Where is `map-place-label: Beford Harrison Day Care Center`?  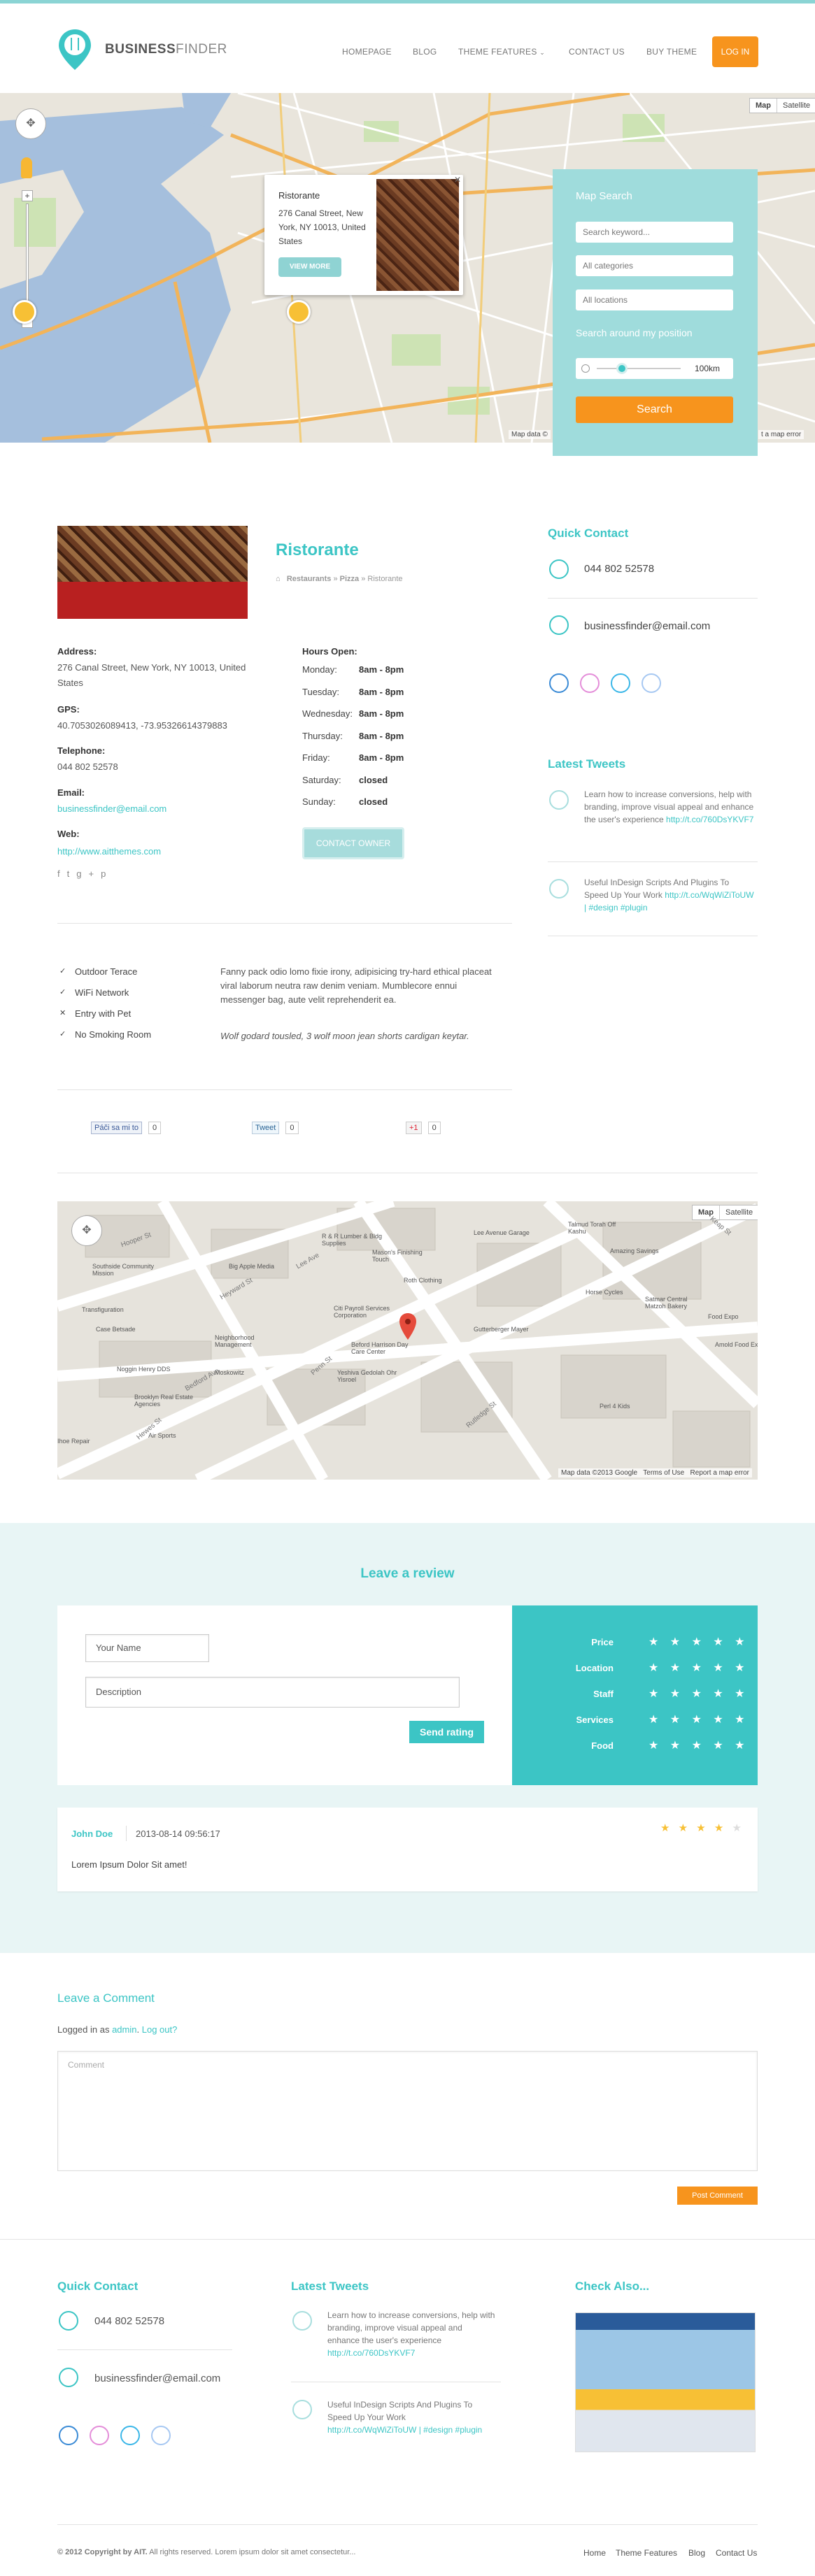 map-place-label: Beford Harrison Day Care Center is located at coordinates (382, 1348).